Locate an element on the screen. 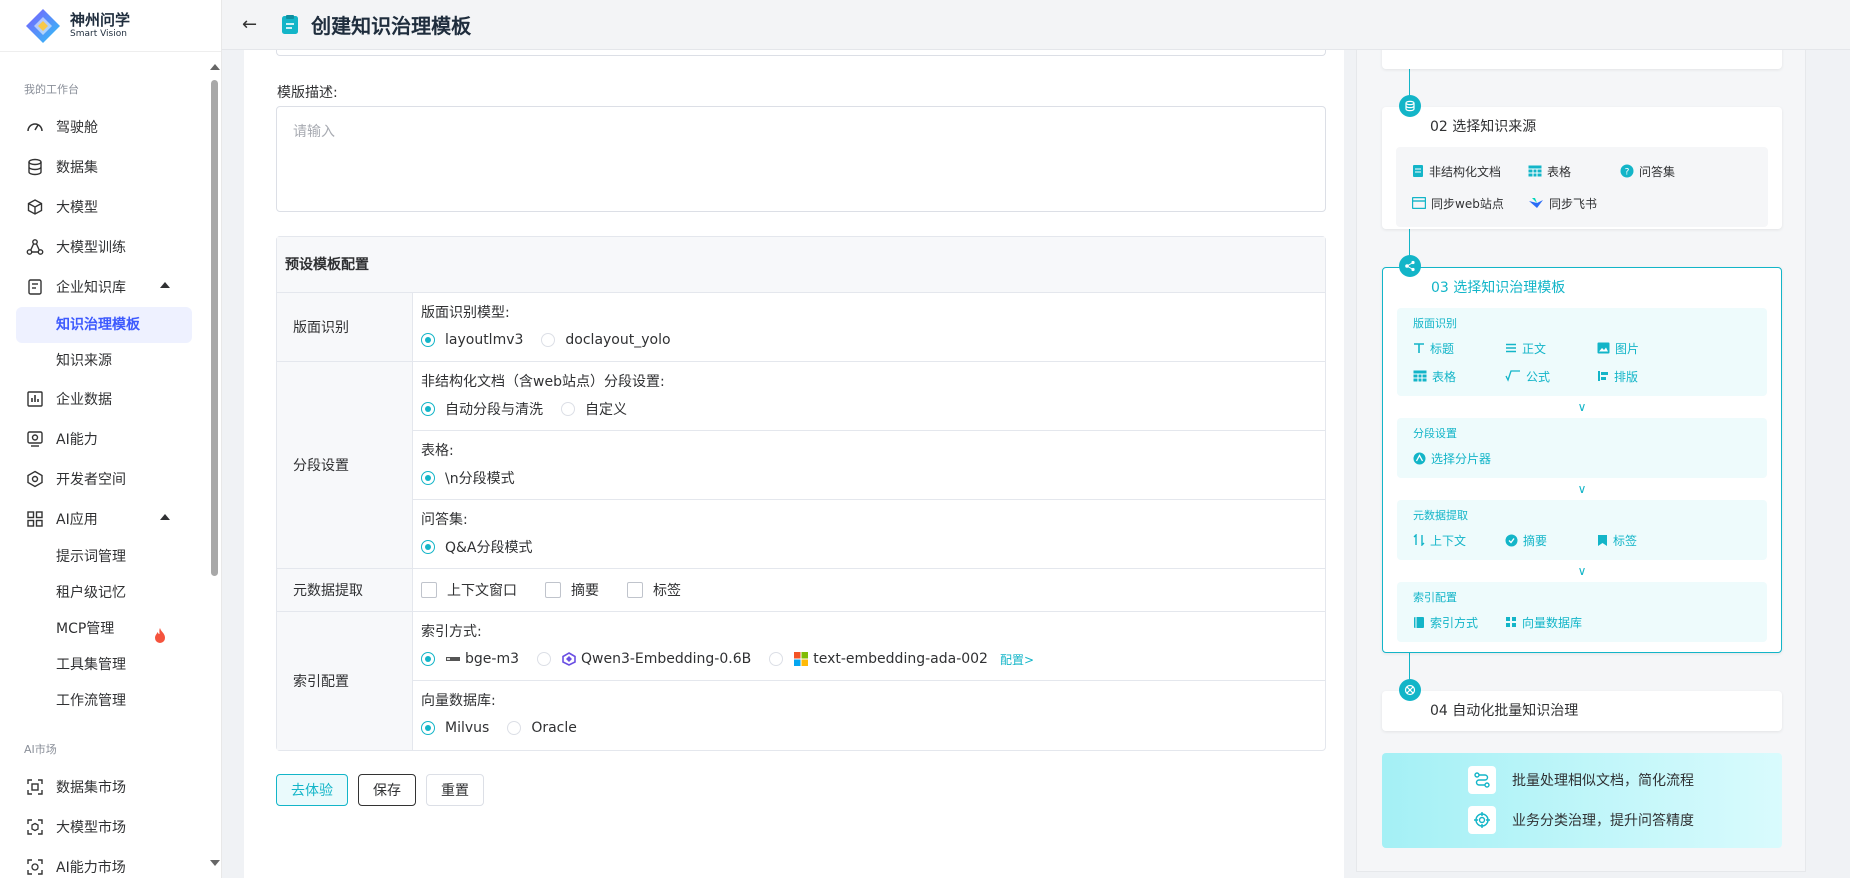  reset-button: 重置 is located at coordinates (455, 790).